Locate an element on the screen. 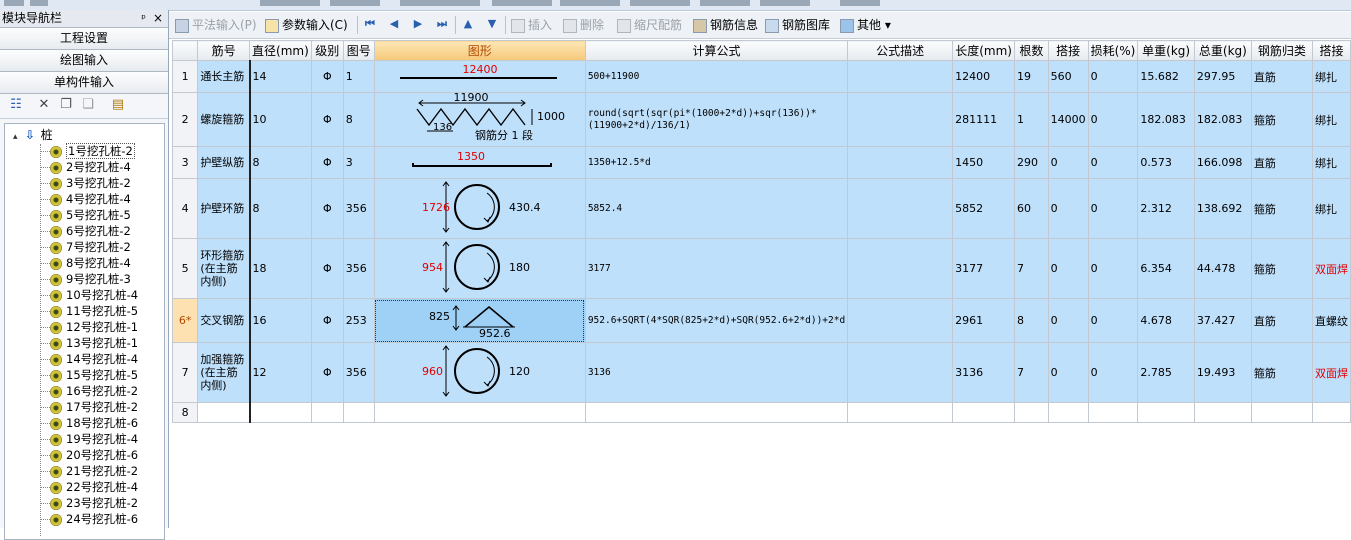  cell-formula: 3177 is located at coordinates (716, 268).